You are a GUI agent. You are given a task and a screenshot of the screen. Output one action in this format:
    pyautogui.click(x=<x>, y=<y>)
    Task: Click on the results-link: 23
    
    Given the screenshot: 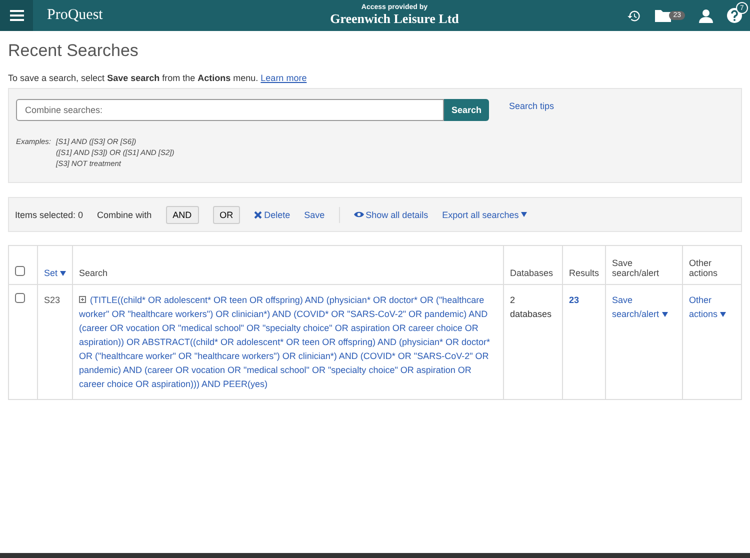 What is the action you would take?
    pyautogui.click(x=573, y=300)
    